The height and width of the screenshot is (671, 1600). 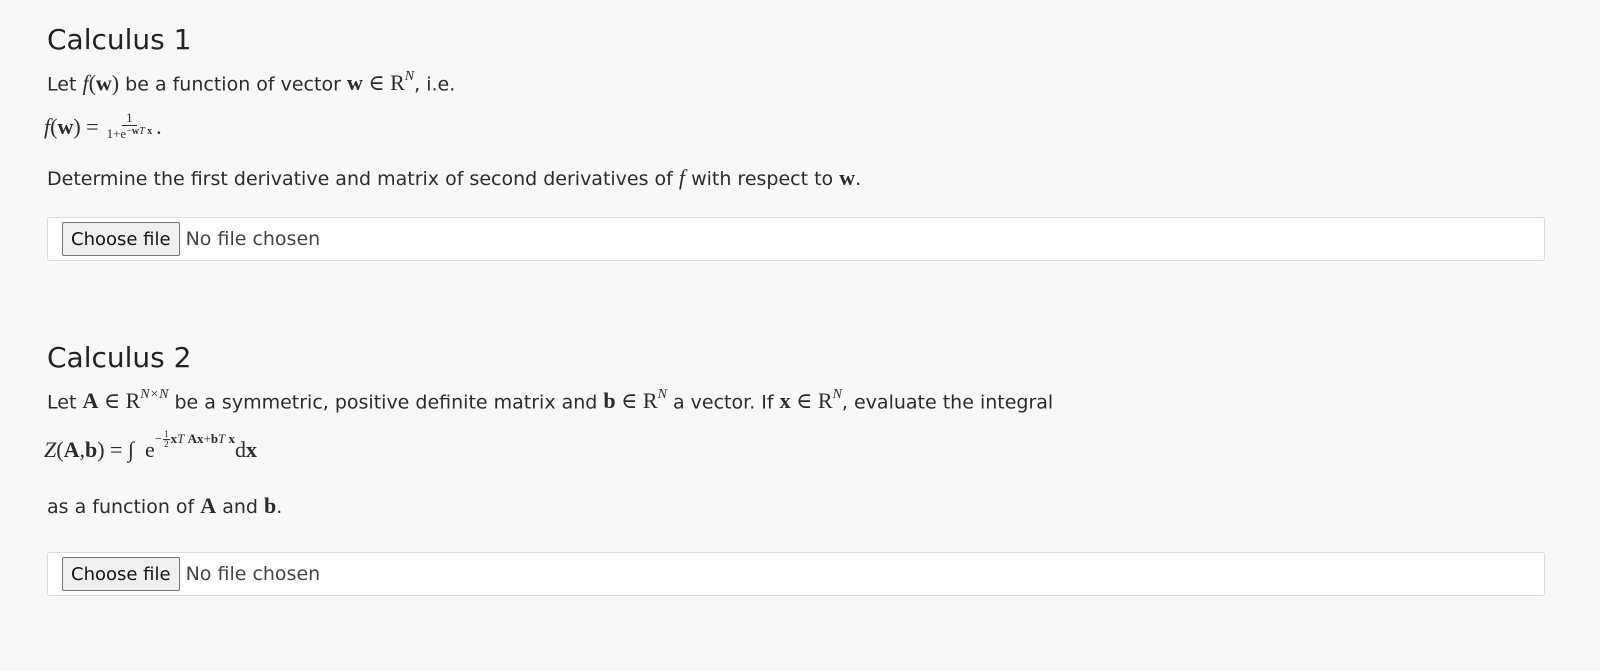 I want to click on section-title: Calculus 1, so click(x=119, y=39).